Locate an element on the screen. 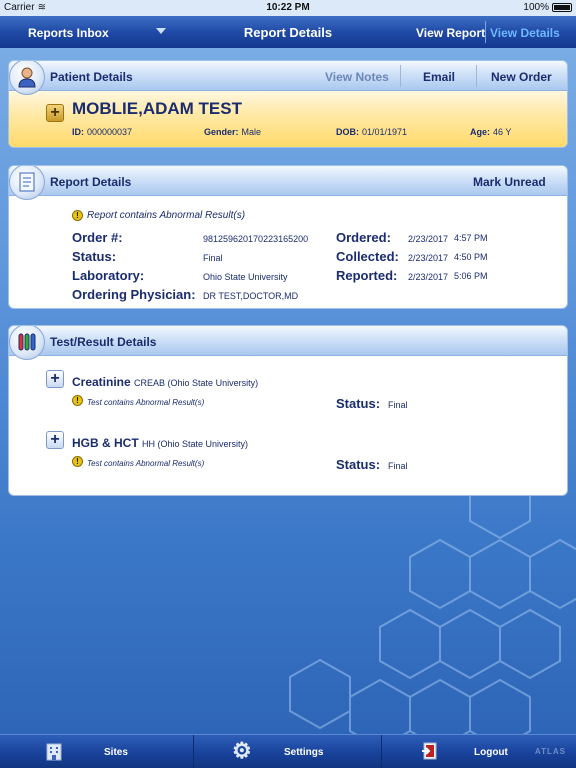 This screenshot has height=768, width=576. collected-date: 2/23/2017 is located at coordinates (428, 258).